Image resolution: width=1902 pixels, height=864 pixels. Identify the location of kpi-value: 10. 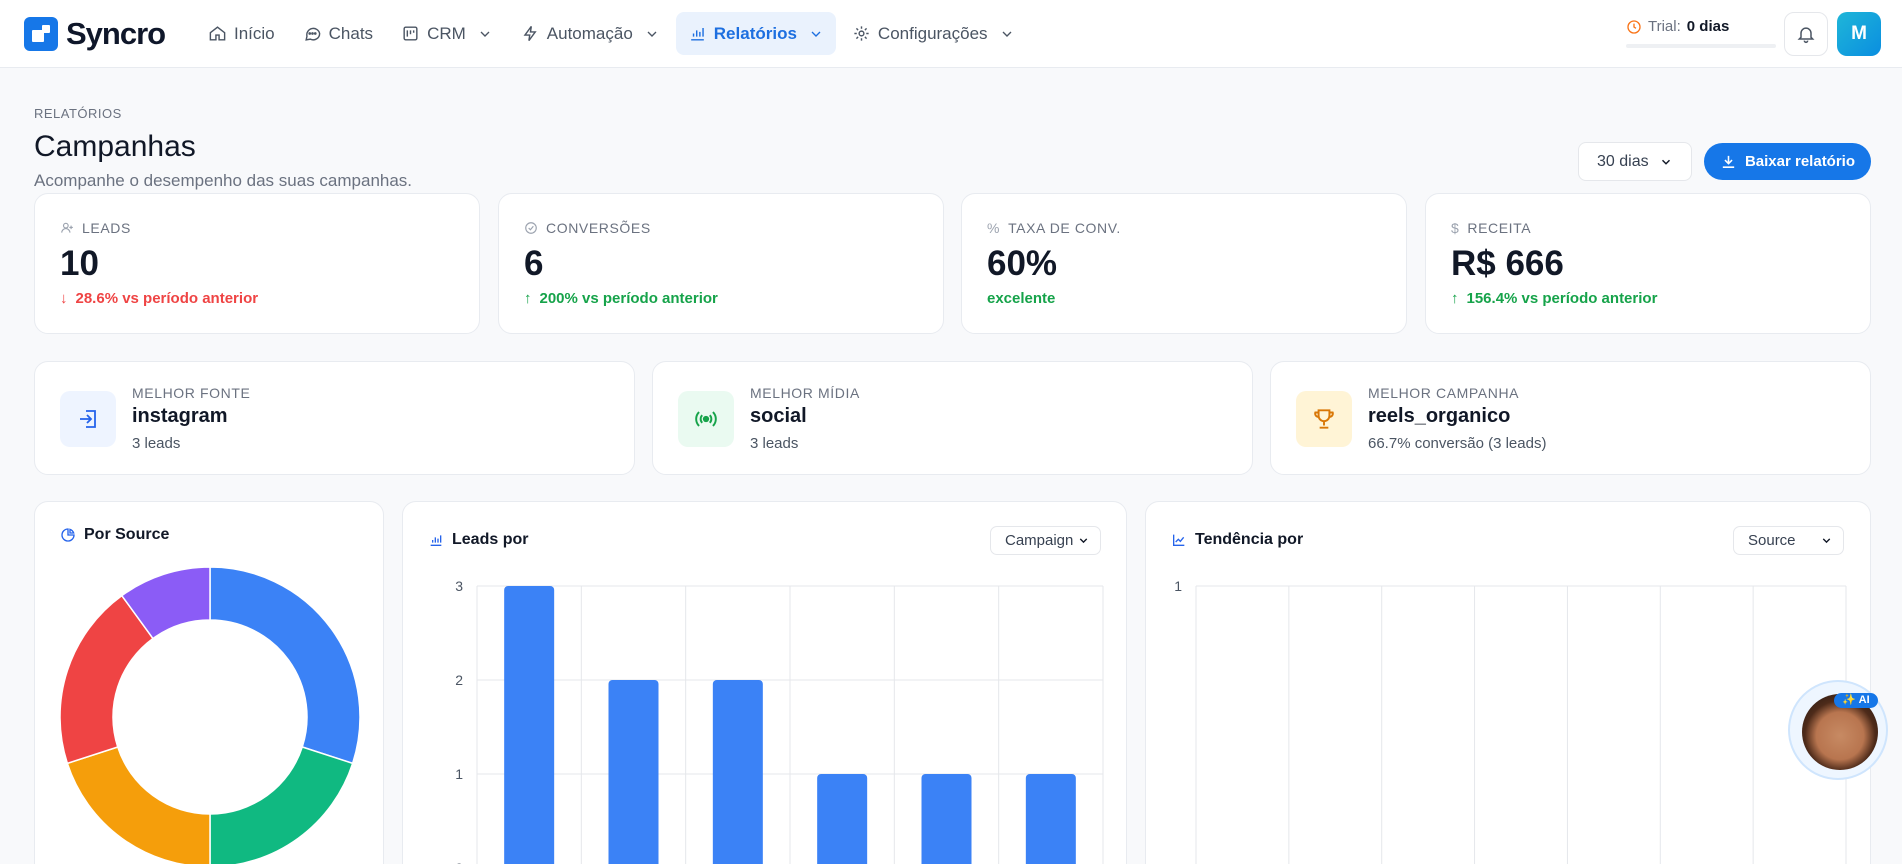
(79, 263).